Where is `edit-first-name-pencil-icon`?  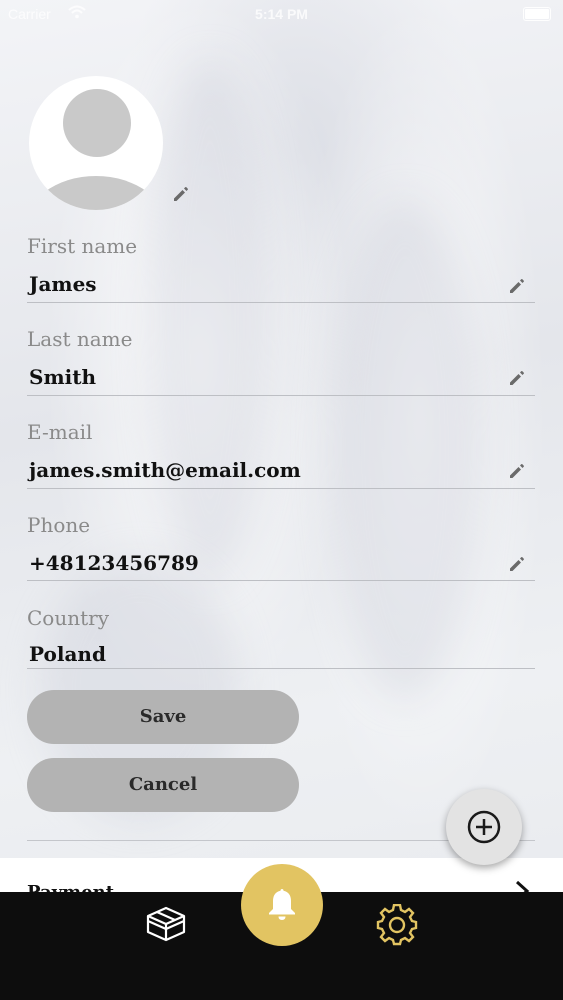
edit-first-name-pencil-icon is located at coordinates (517, 286).